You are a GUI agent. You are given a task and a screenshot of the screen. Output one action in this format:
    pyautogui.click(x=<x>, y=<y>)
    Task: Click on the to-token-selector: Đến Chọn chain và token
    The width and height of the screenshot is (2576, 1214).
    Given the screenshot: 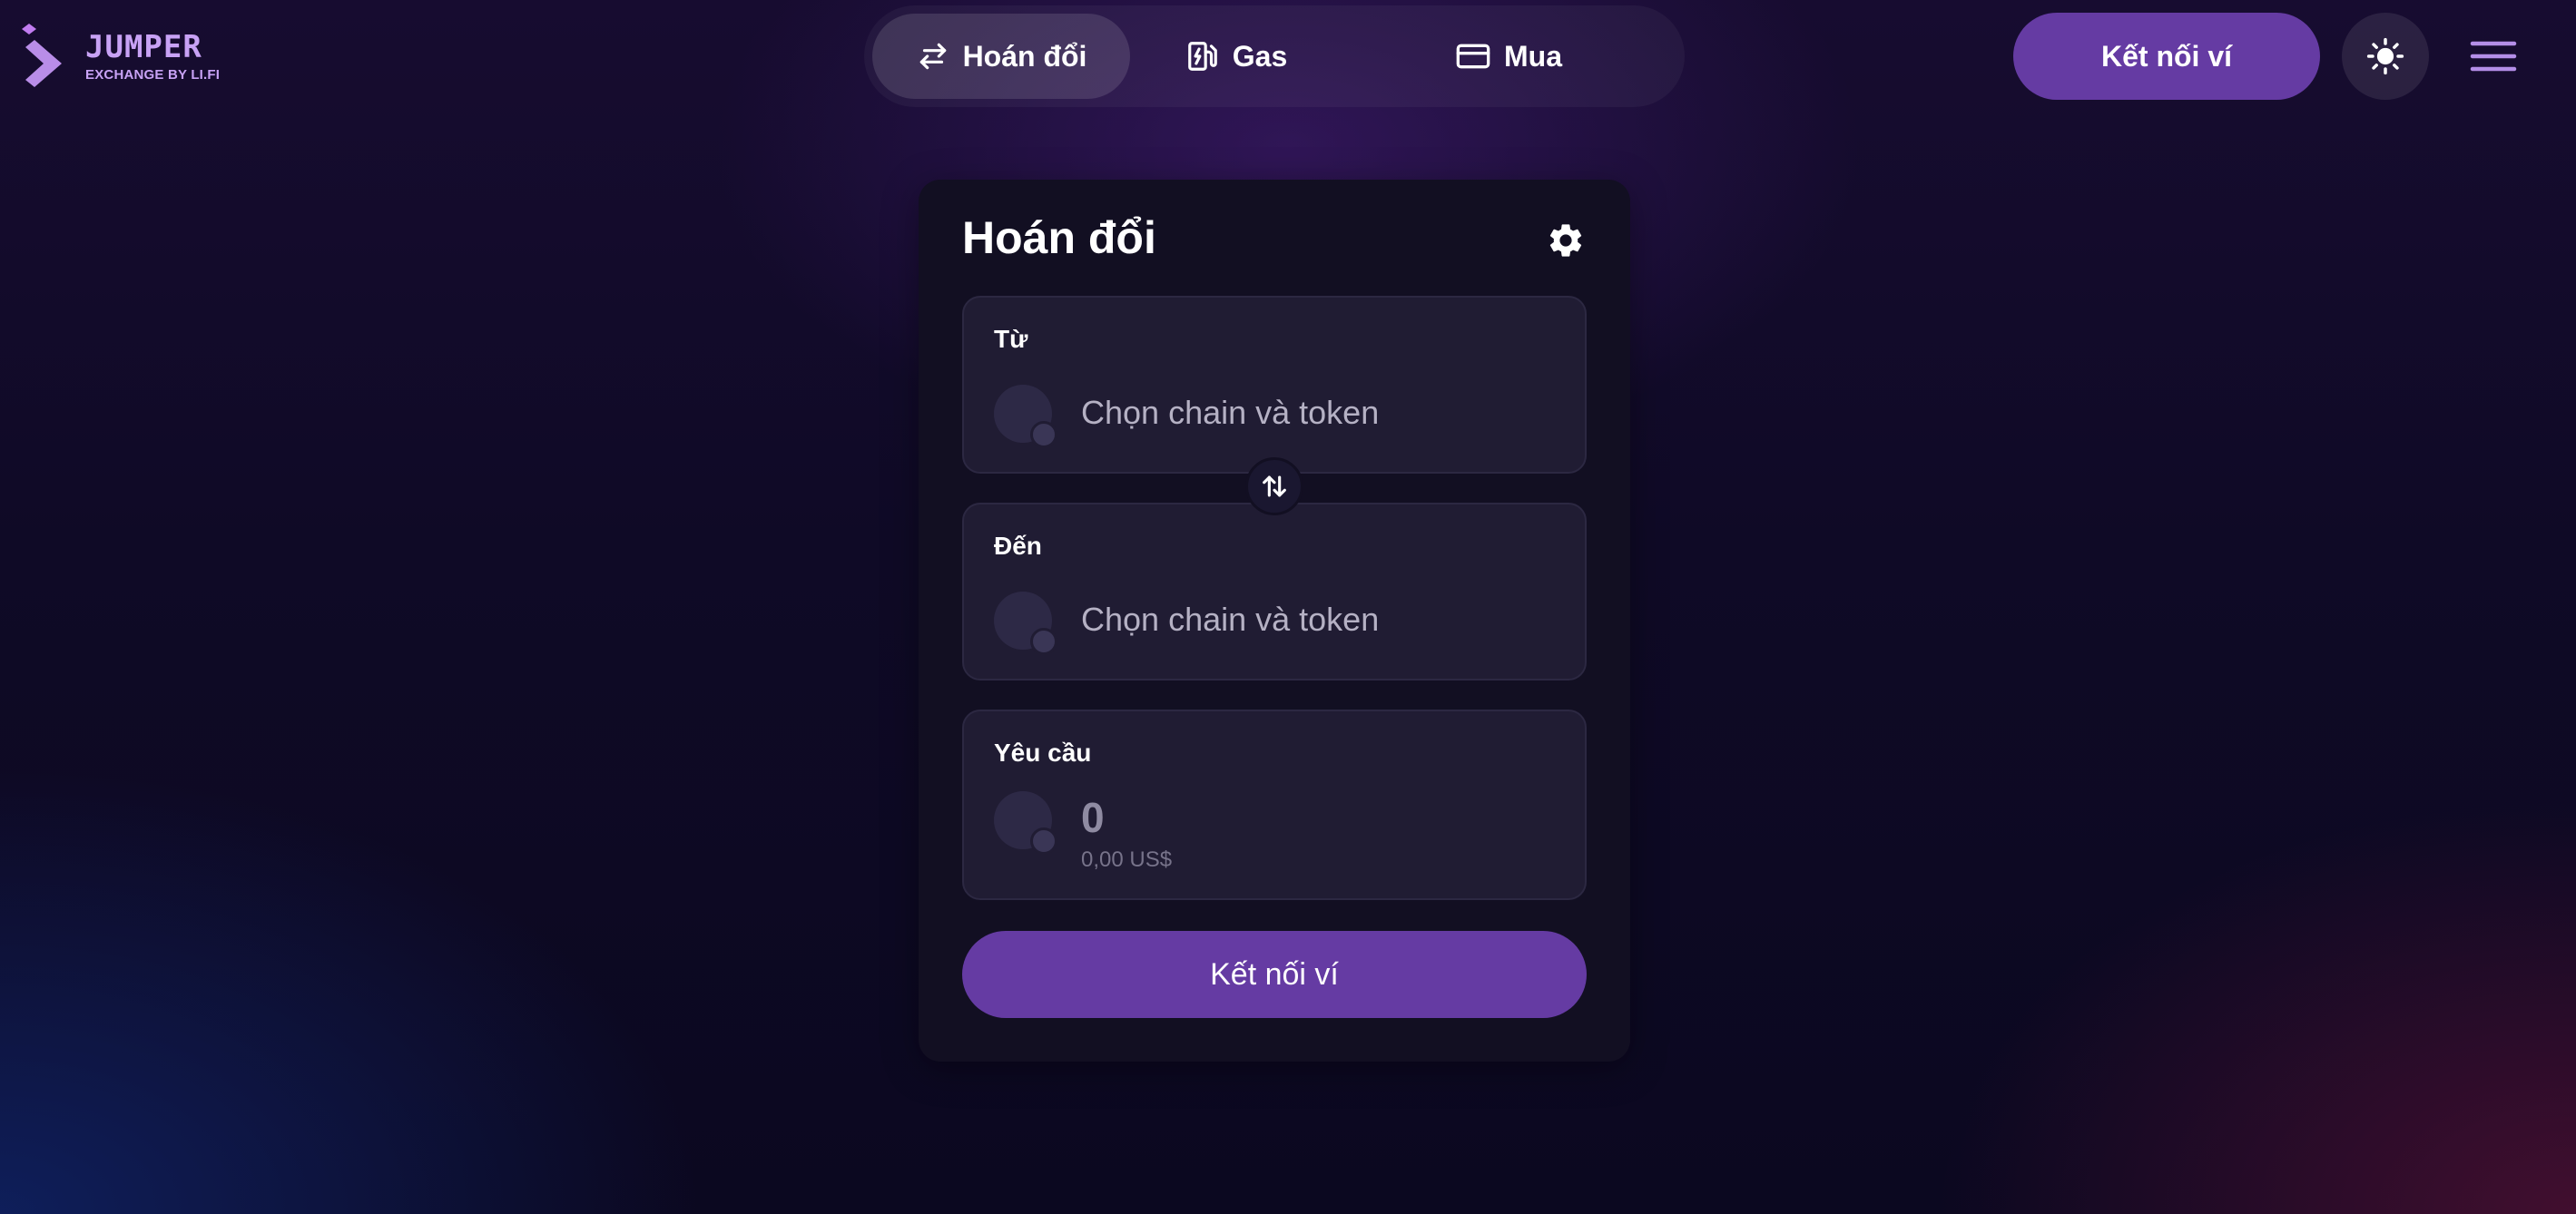 What is the action you would take?
    pyautogui.click(x=1274, y=591)
    